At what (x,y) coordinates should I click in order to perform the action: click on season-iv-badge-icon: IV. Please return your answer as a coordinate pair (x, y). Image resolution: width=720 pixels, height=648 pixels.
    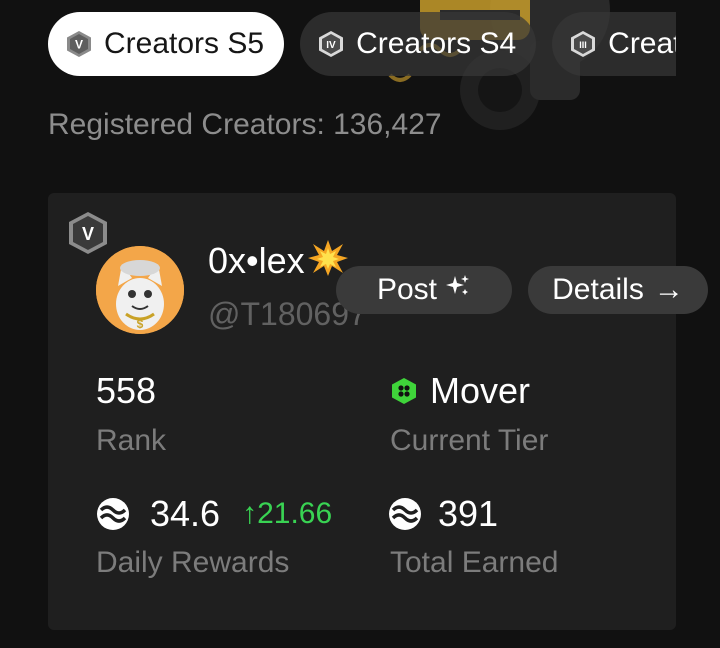
    Looking at the image, I should click on (331, 44).